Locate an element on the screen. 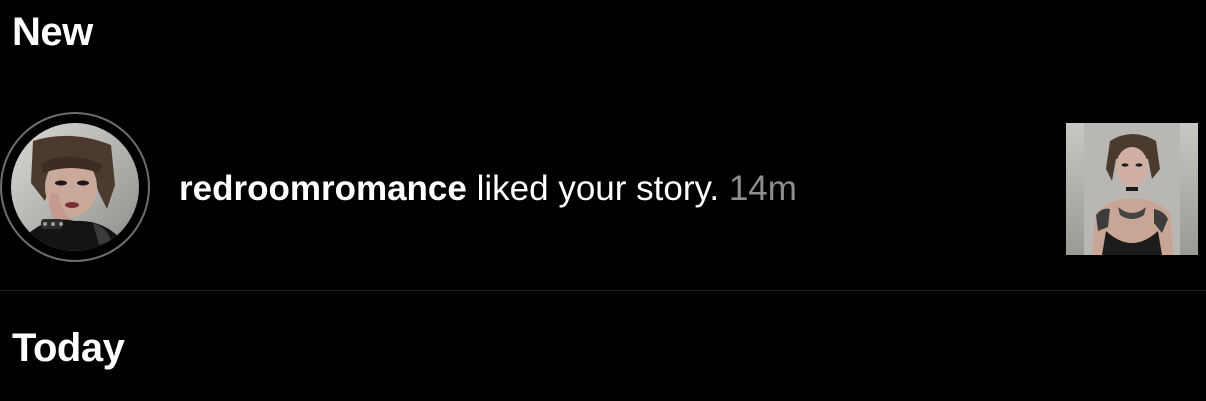 This screenshot has width=1206, height=401. notification-time: 14m is located at coordinates (762, 188).